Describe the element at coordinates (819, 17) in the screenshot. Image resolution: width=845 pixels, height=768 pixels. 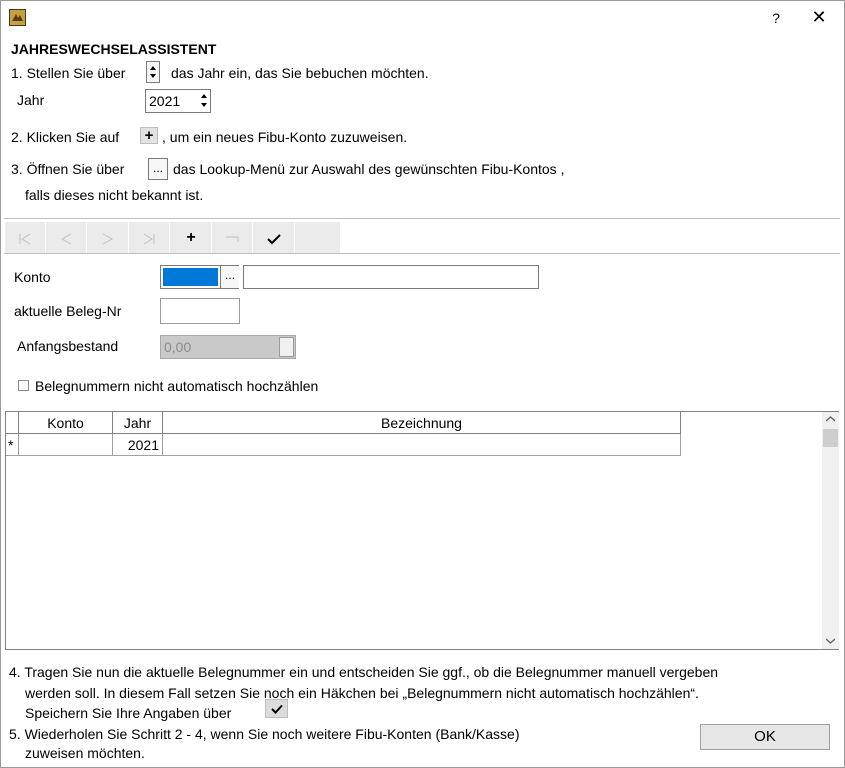
I see `close-button: ✕` at that location.